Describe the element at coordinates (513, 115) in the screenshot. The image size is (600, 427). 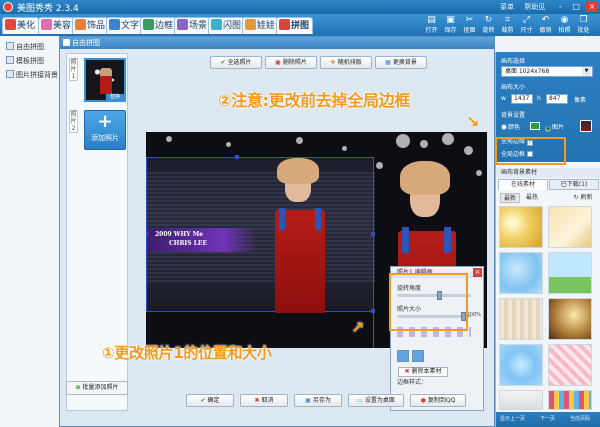
I see `background-settings-label: 背景设置` at that location.